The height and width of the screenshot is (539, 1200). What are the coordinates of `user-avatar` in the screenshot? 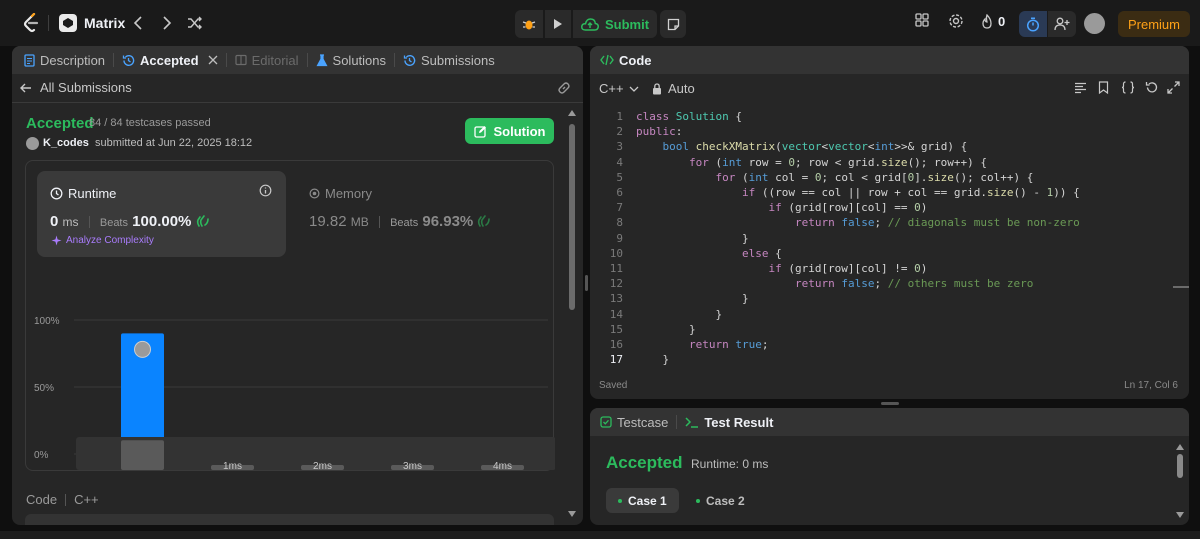 It's located at (1094, 23).